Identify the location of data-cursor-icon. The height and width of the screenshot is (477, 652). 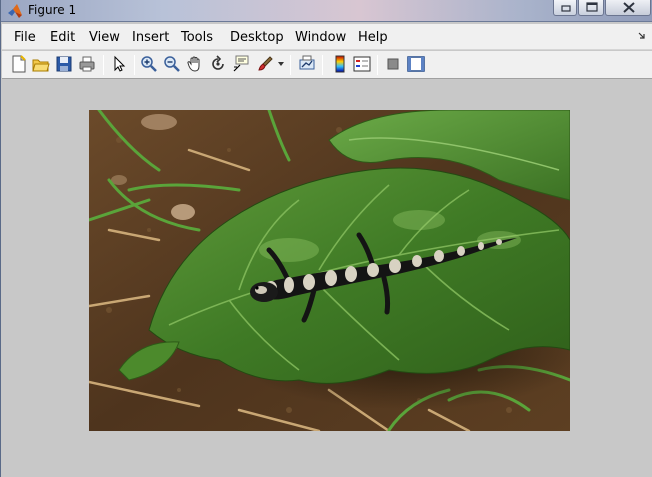
(241, 64).